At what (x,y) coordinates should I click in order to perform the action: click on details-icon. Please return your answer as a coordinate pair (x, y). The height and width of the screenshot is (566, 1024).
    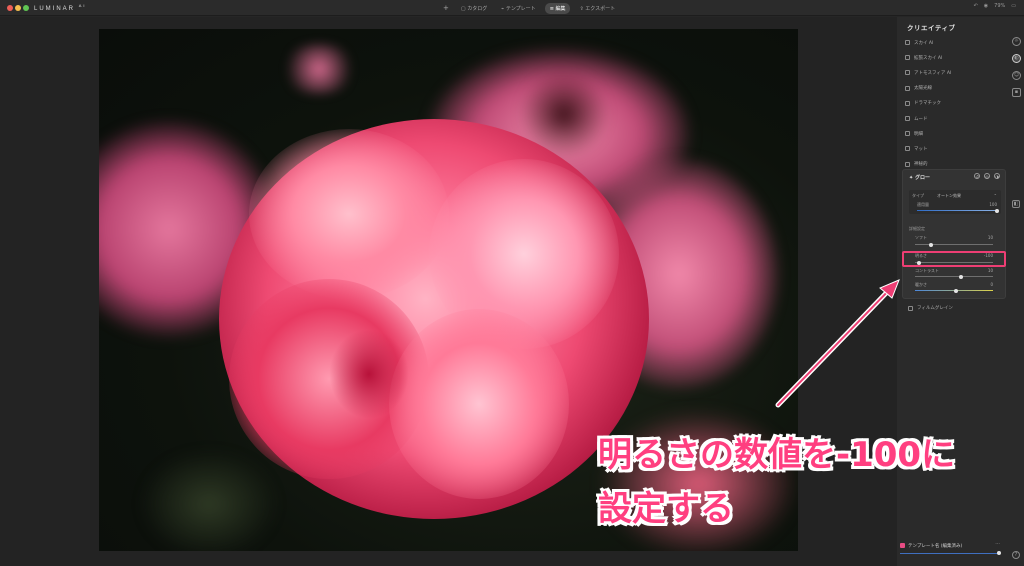
    Looking at the image, I should click on (907, 134).